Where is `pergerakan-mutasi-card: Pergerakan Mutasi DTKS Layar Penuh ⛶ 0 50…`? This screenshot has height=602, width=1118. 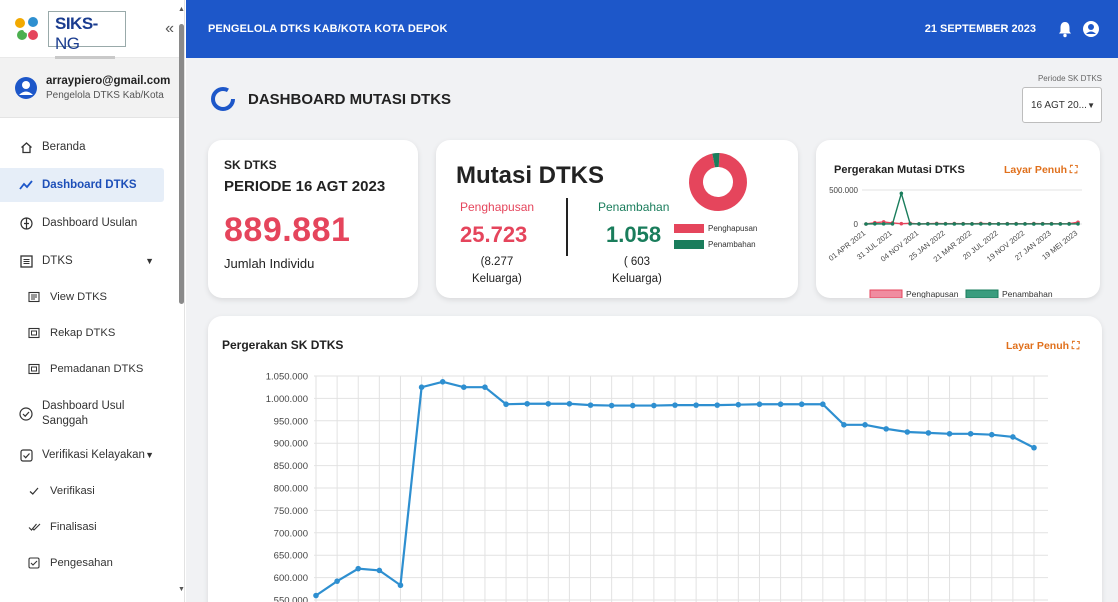
pergerakan-mutasi-card: Pergerakan Mutasi DTKS Layar Penuh ⛶ 0 50… is located at coordinates (958, 219).